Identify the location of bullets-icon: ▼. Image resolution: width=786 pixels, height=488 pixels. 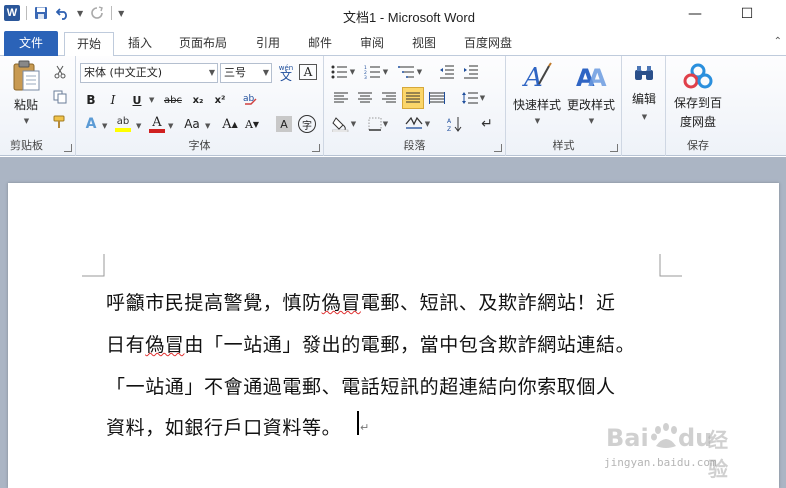
(343, 72).